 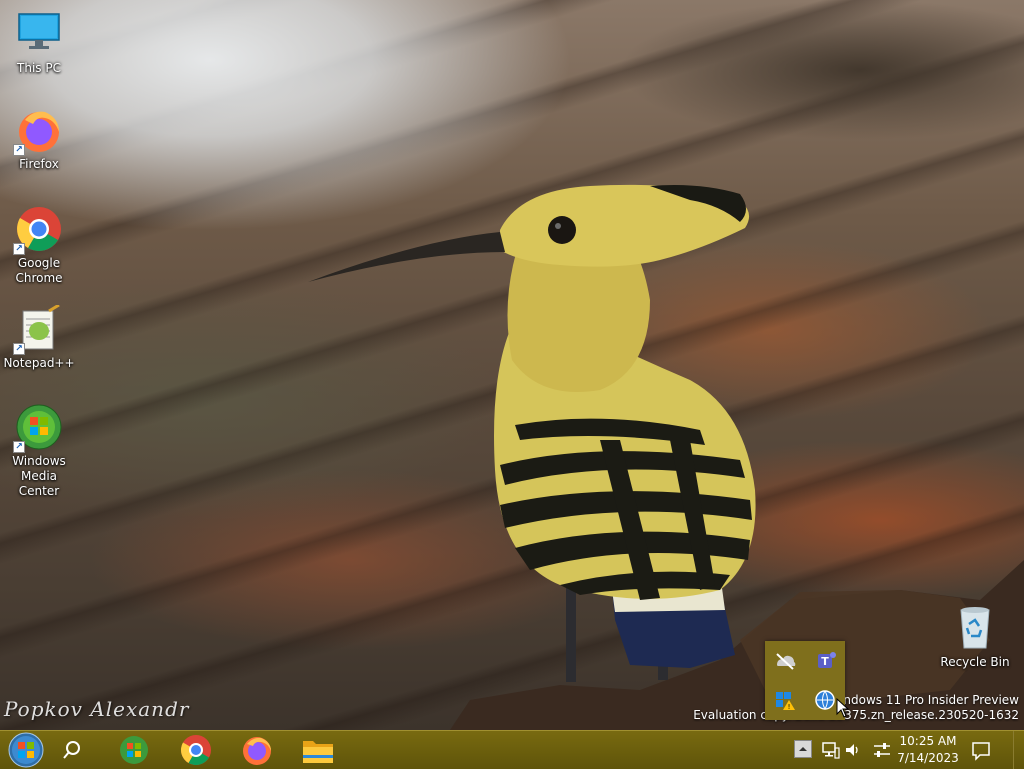 I want to click on chevron-up-icon, so click(x=803, y=749).